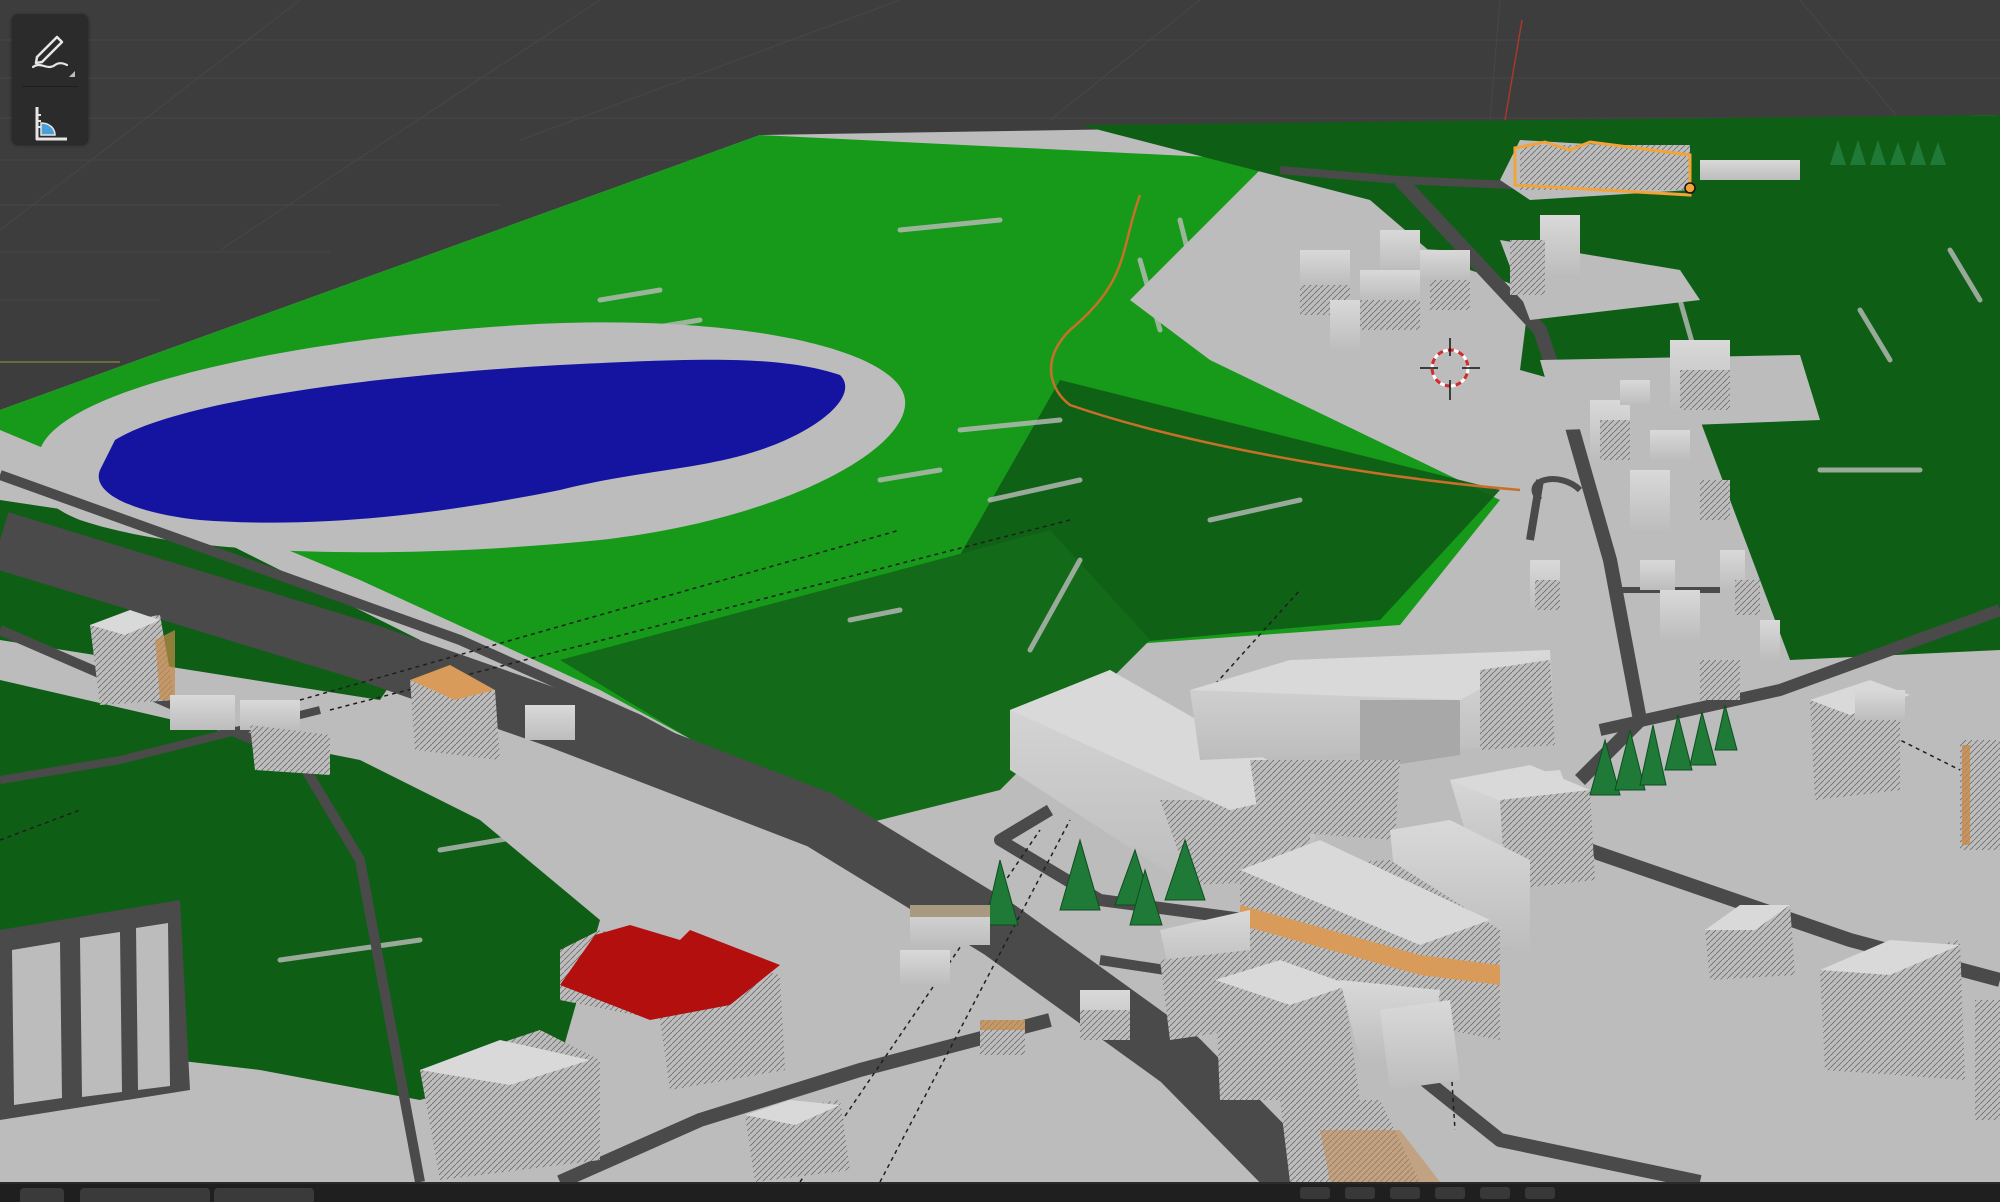  Describe the element at coordinates (95, 1010) in the screenshot. I see `parking-lot` at that location.